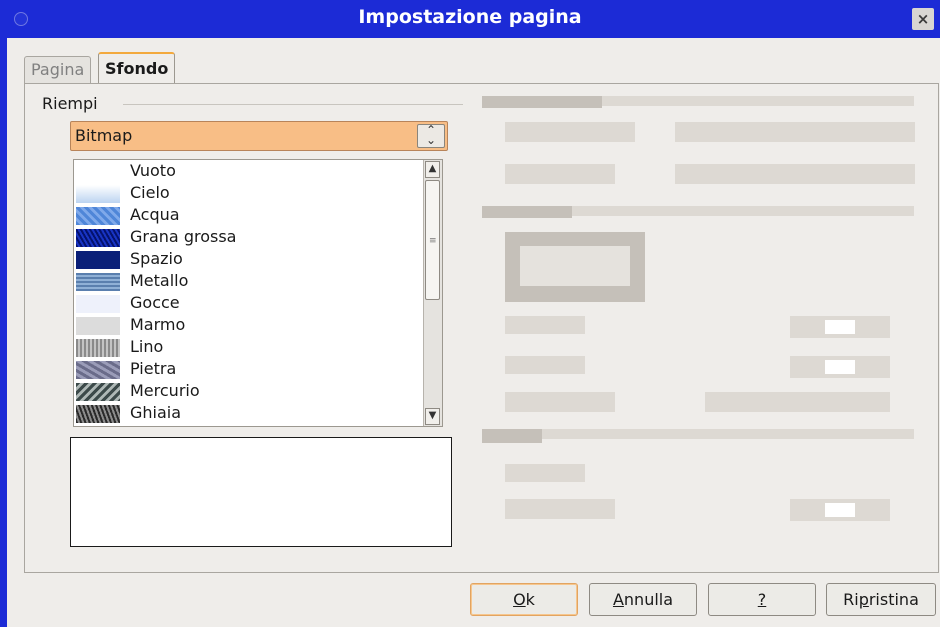  What do you see at coordinates (248, 369) in the screenshot?
I see `list-item: Pietra` at bounding box center [248, 369].